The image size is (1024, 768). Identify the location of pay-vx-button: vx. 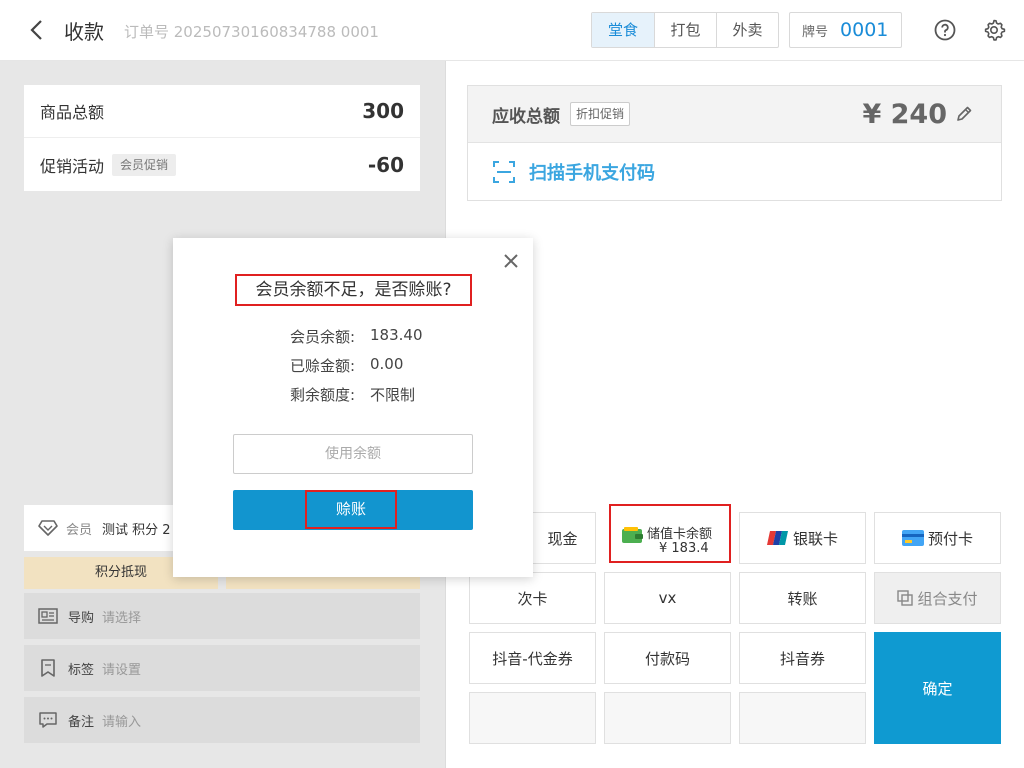
(667, 598).